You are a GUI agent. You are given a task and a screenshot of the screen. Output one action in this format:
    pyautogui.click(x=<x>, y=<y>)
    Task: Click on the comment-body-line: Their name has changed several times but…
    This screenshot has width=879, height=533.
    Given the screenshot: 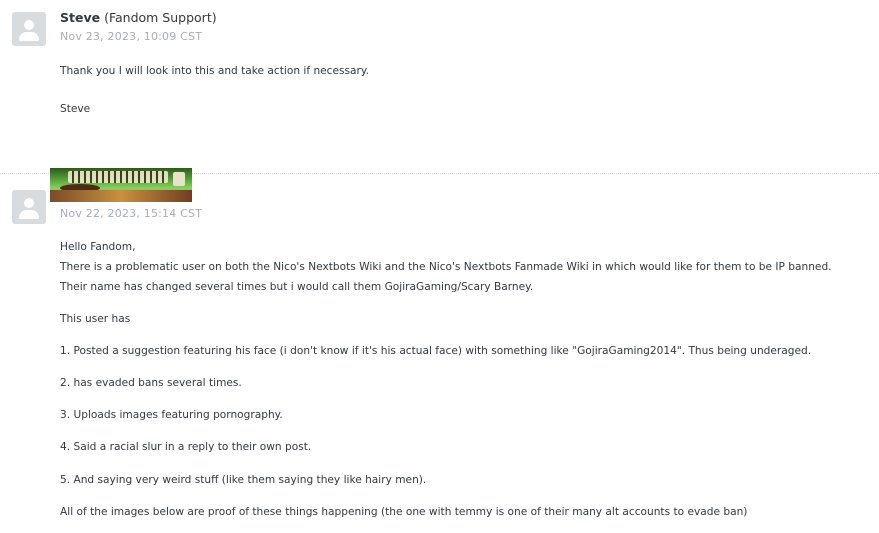 What is the action you would take?
    pyautogui.click(x=297, y=287)
    